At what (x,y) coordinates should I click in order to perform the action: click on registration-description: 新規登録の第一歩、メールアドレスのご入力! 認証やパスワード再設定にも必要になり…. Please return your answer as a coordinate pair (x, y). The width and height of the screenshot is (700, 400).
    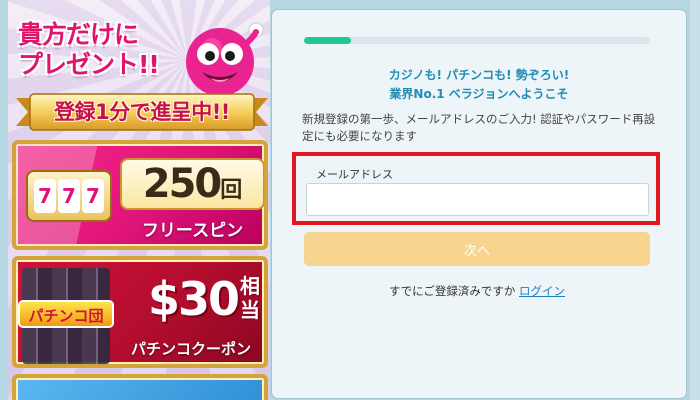
    Looking at the image, I should click on (479, 127).